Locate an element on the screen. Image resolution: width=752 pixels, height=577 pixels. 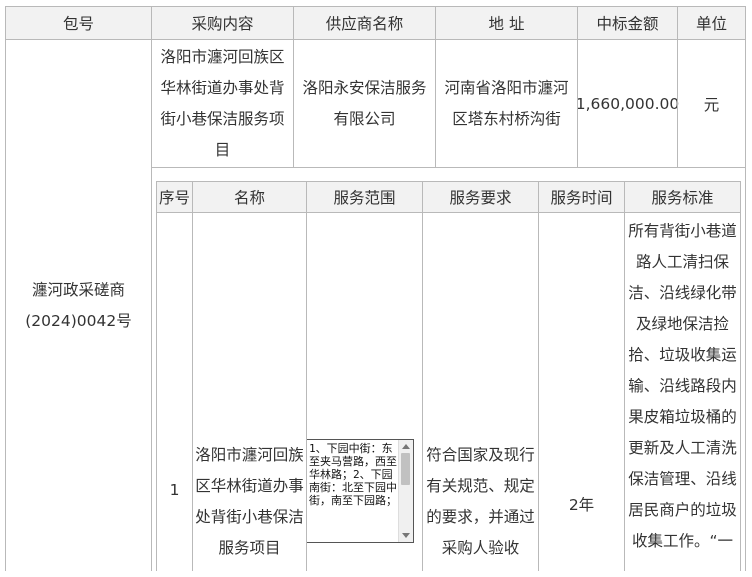
content-cell: 洛阳市瀍河回族区华林街道办事处背街小巷保洁服务项目 is located at coordinates (222, 103).